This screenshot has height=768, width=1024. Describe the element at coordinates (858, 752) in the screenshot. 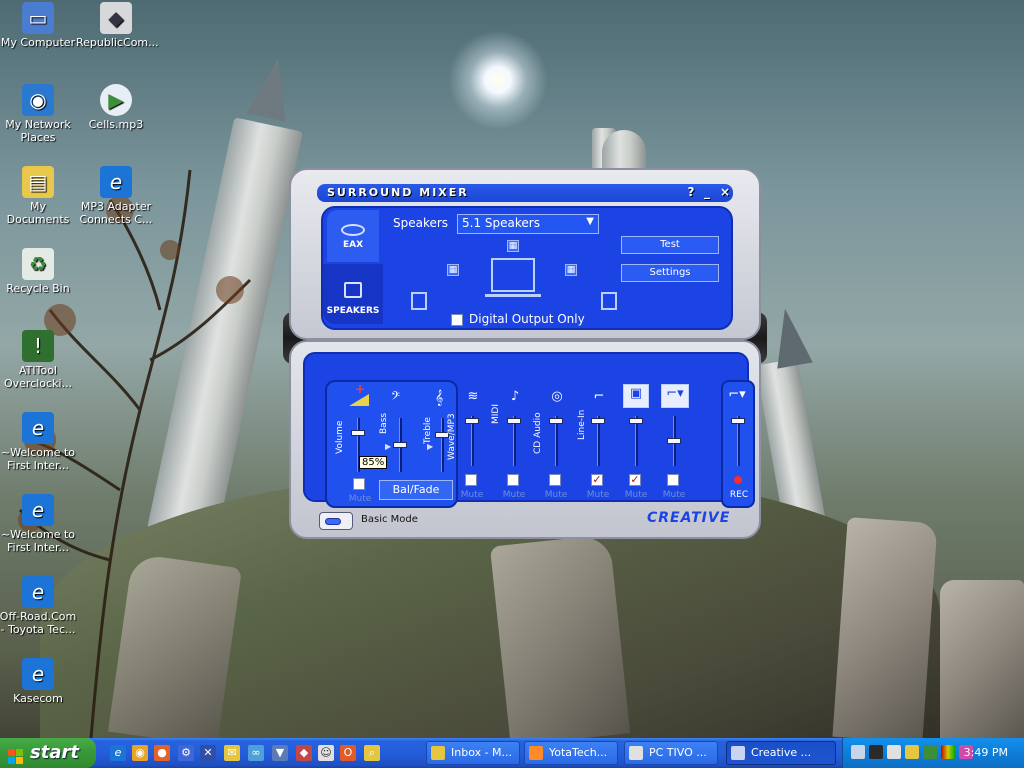

I see `network-tray-icon` at that location.